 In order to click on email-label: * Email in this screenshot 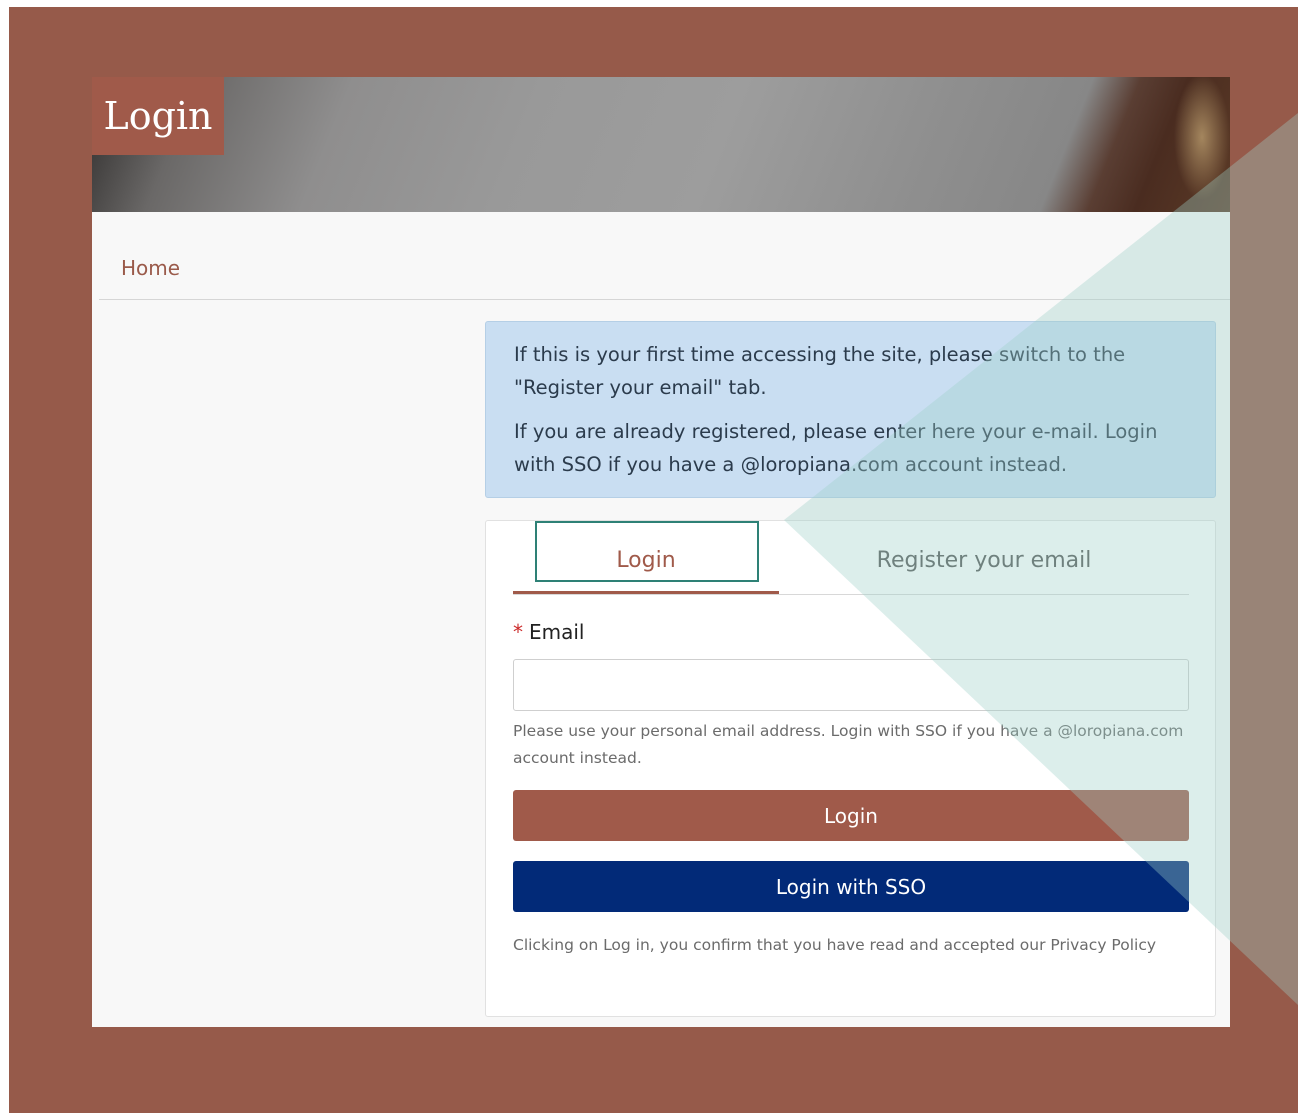, I will do `click(549, 632)`.